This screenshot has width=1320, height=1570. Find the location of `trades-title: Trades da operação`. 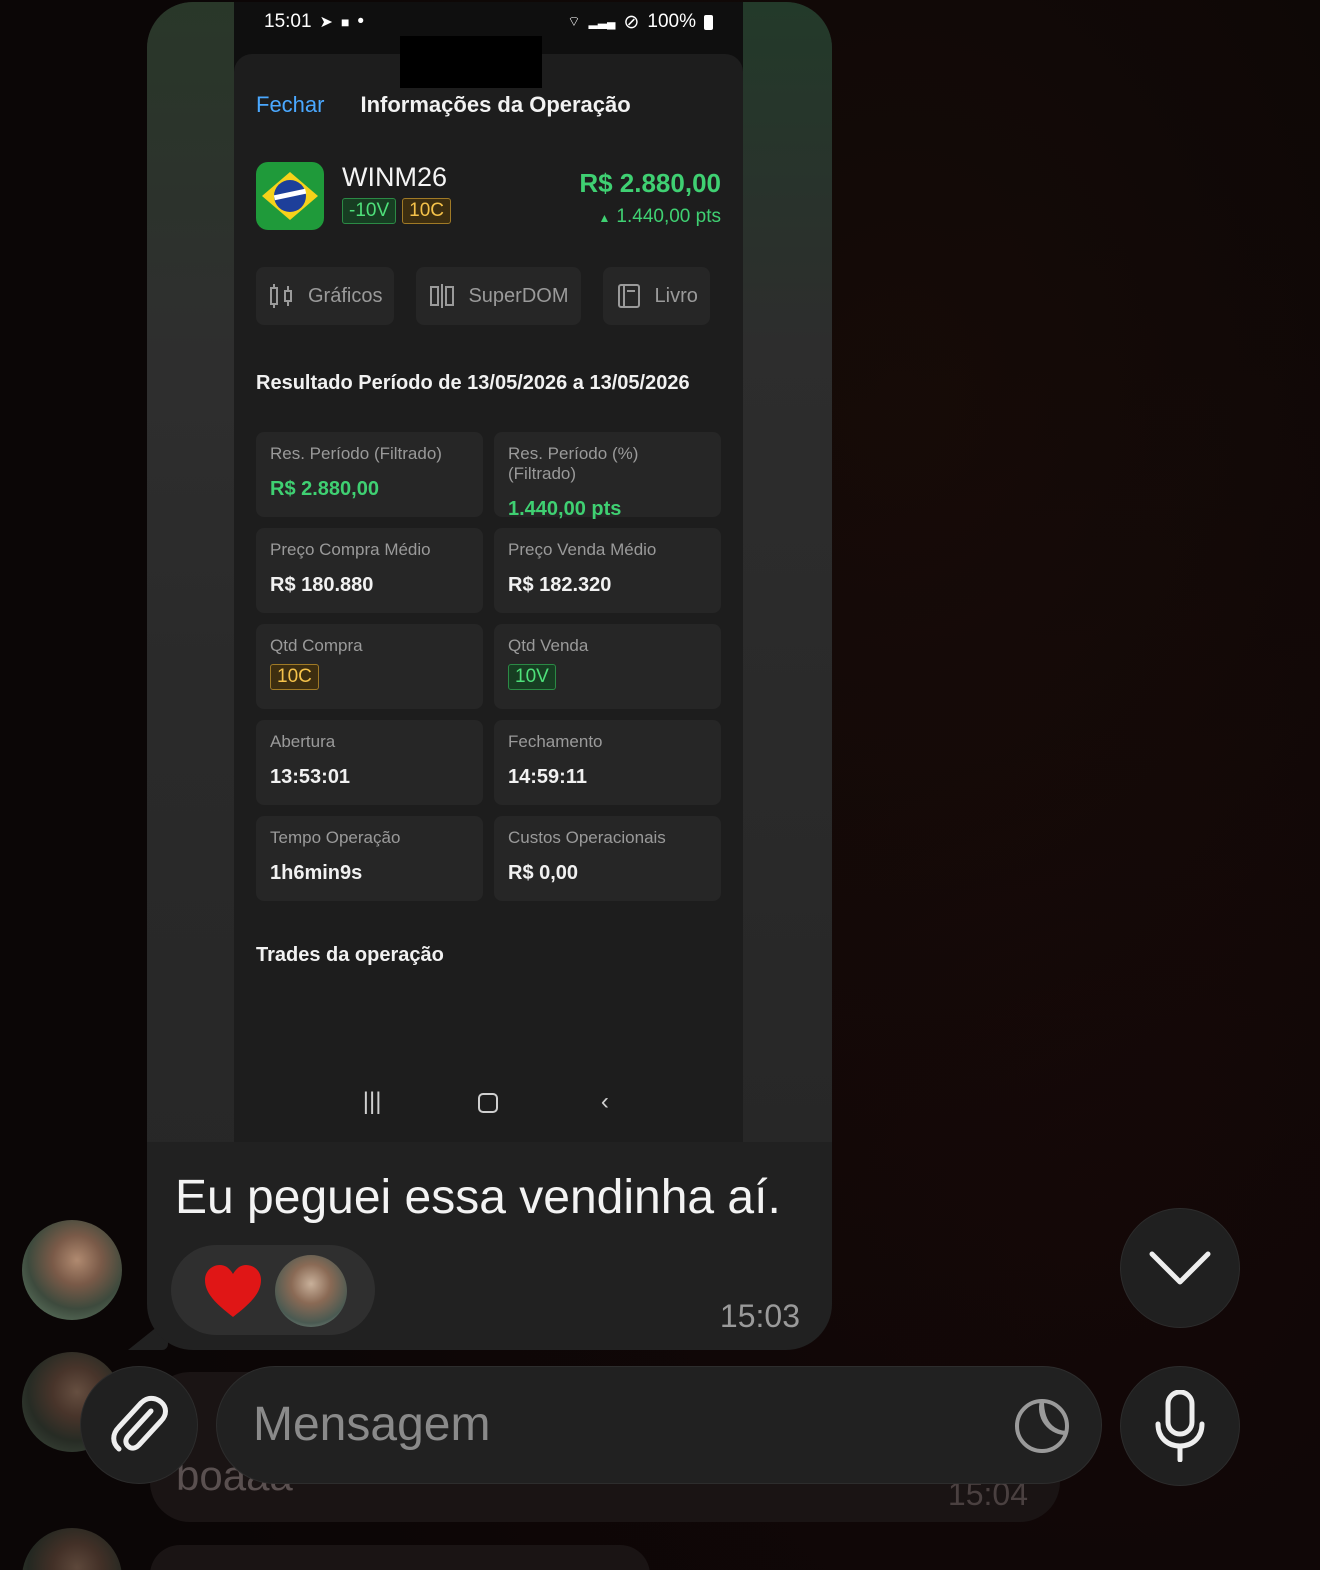

trades-title: Trades da operação is located at coordinates (350, 955).